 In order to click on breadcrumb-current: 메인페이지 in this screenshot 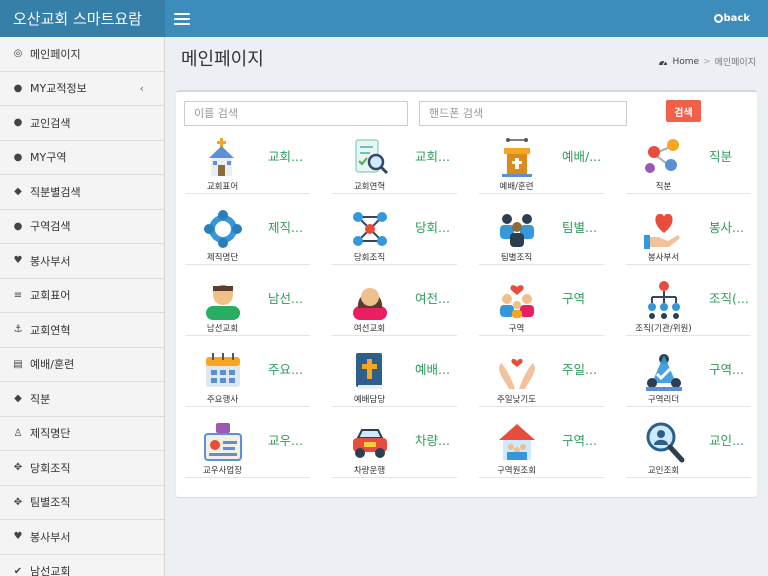, I will do `click(735, 63)`.